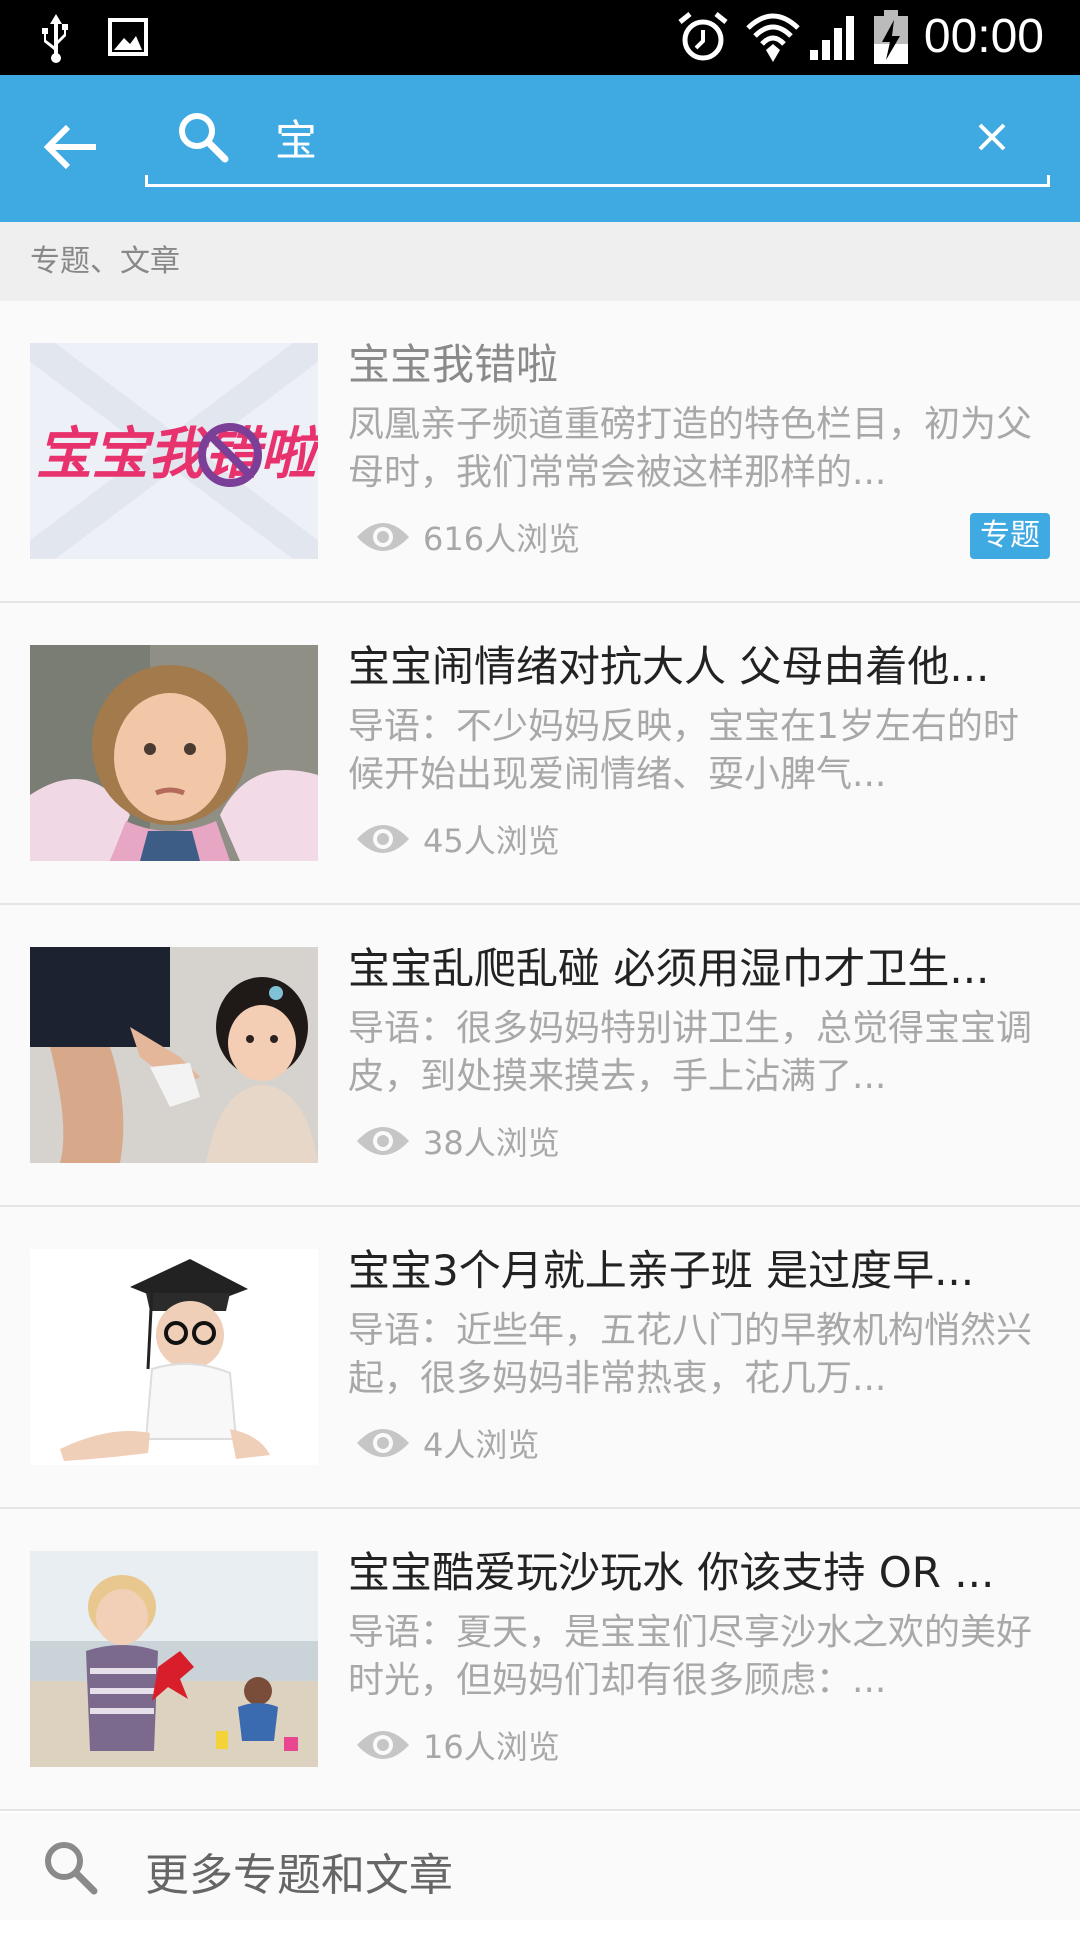  I want to click on views-text: 616人浏览, so click(502, 539).